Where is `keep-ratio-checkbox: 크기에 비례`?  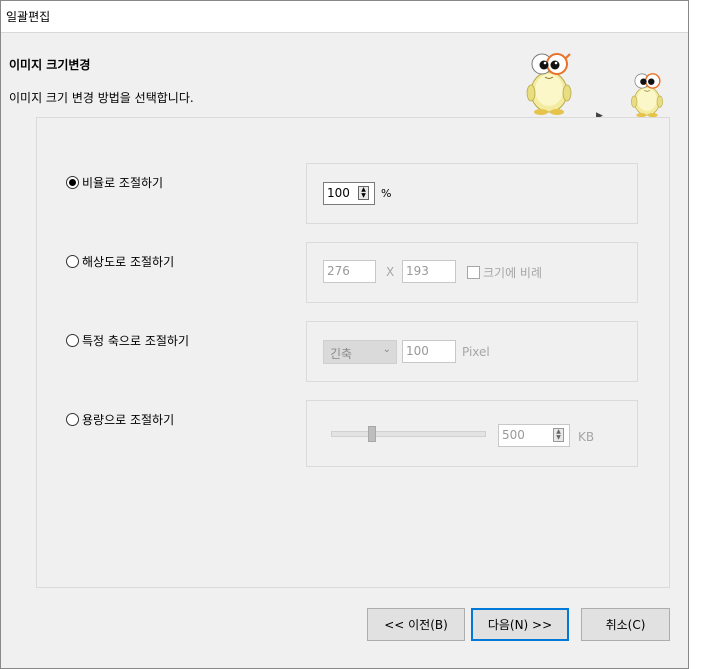 keep-ratio-checkbox: 크기에 비례 is located at coordinates (504, 272).